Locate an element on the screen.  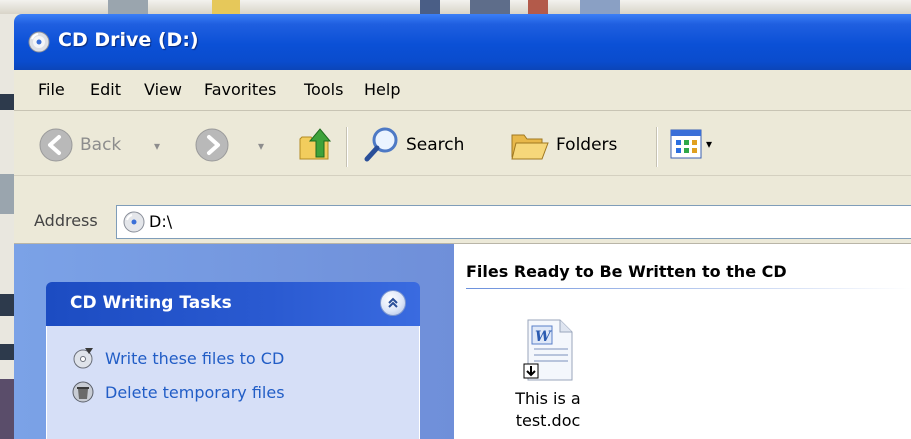
file-label-line1: This is a is located at coordinates (548, 398).